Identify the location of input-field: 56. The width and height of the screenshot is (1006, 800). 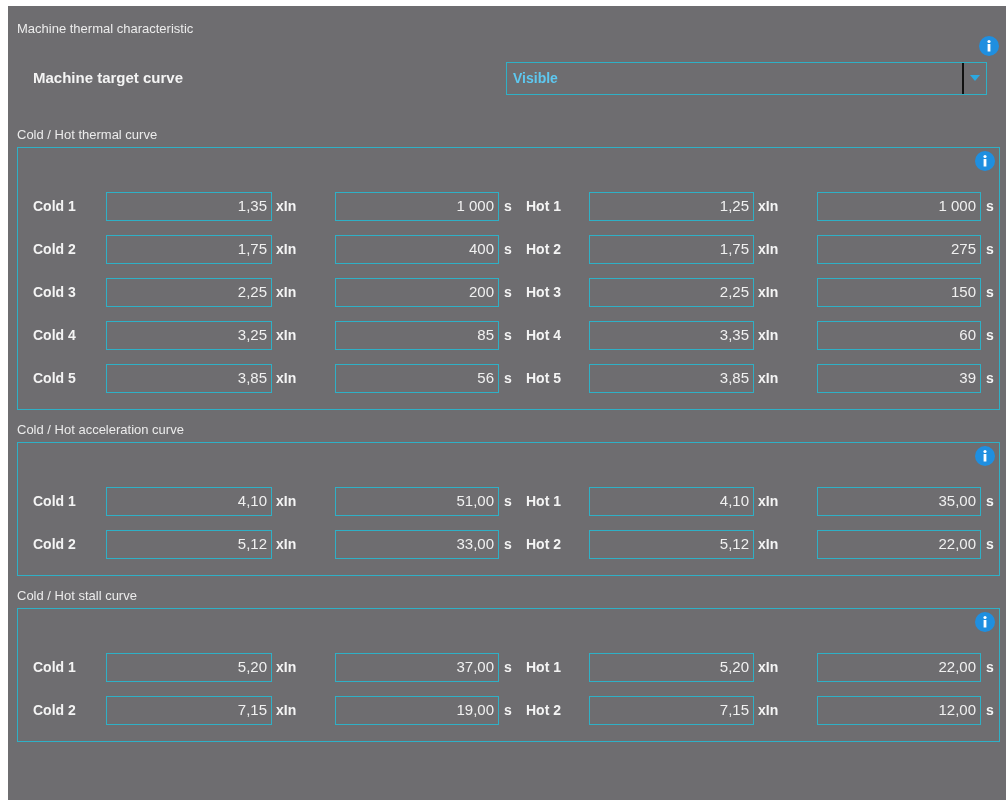
(417, 378).